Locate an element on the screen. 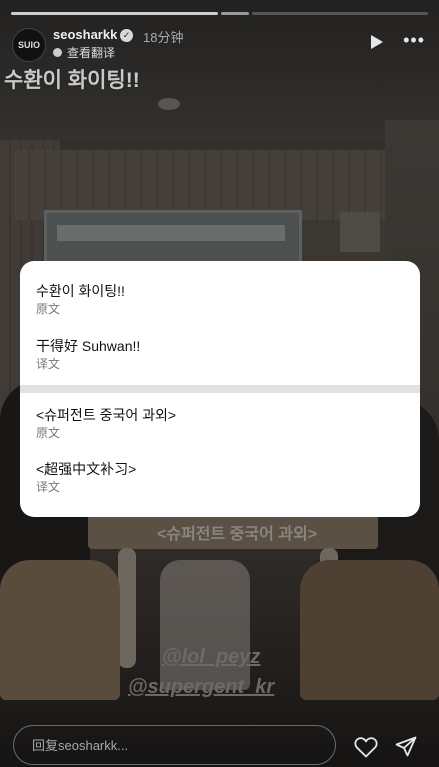 Image resolution: width=439 pixels, height=767 pixels. window-blind is located at coordinates (171, 233).